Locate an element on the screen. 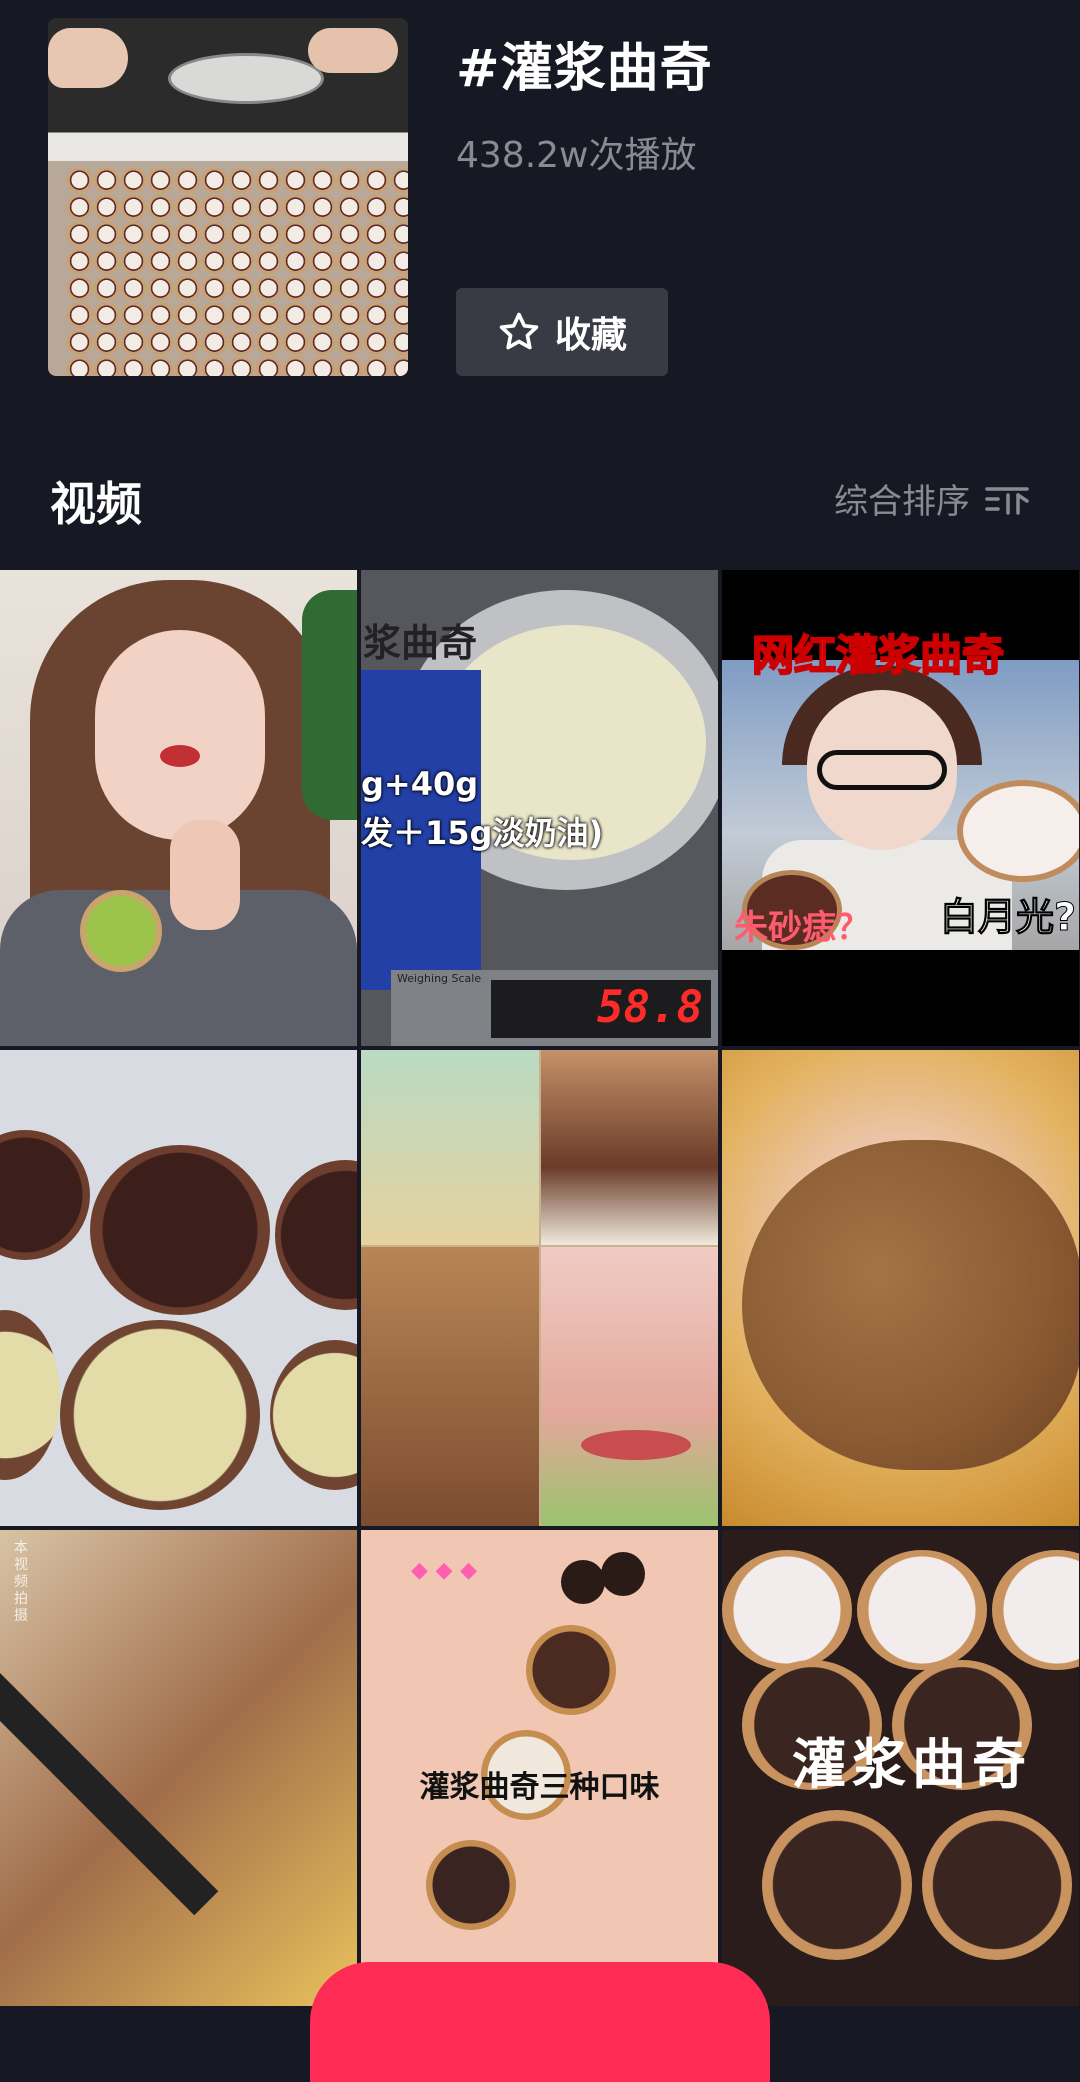 The height and width of the screenshot is (2082, 1080). sort-filter-icon is located at coordinates (1007, 500).